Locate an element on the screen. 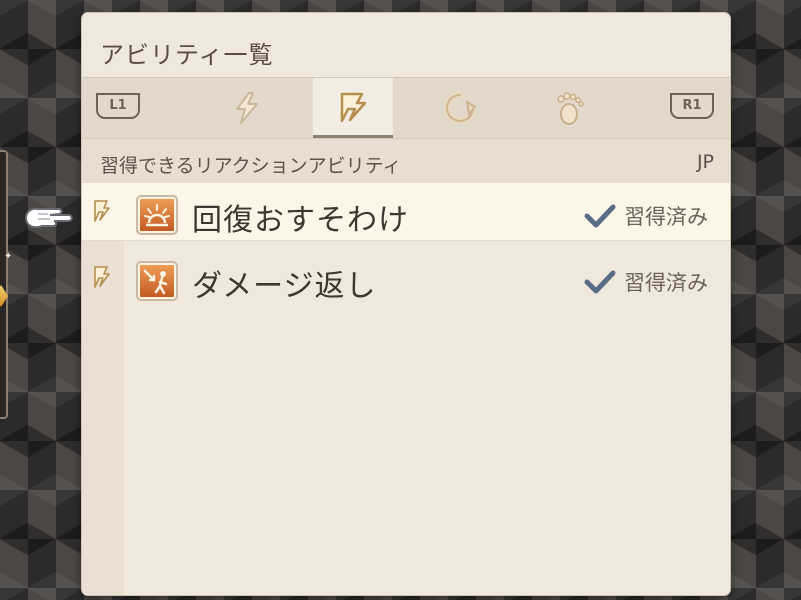 The image size is (801, 600). r1-button: R1 is located at coordinates (692, 106).